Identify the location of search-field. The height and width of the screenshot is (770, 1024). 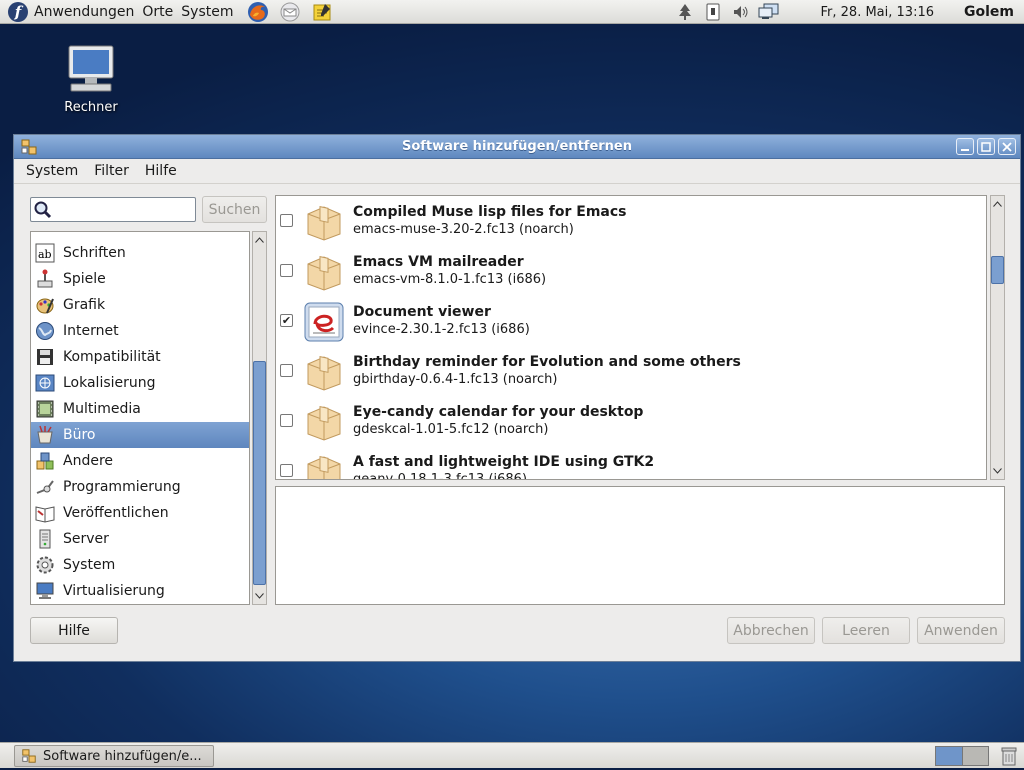
(113, 209).